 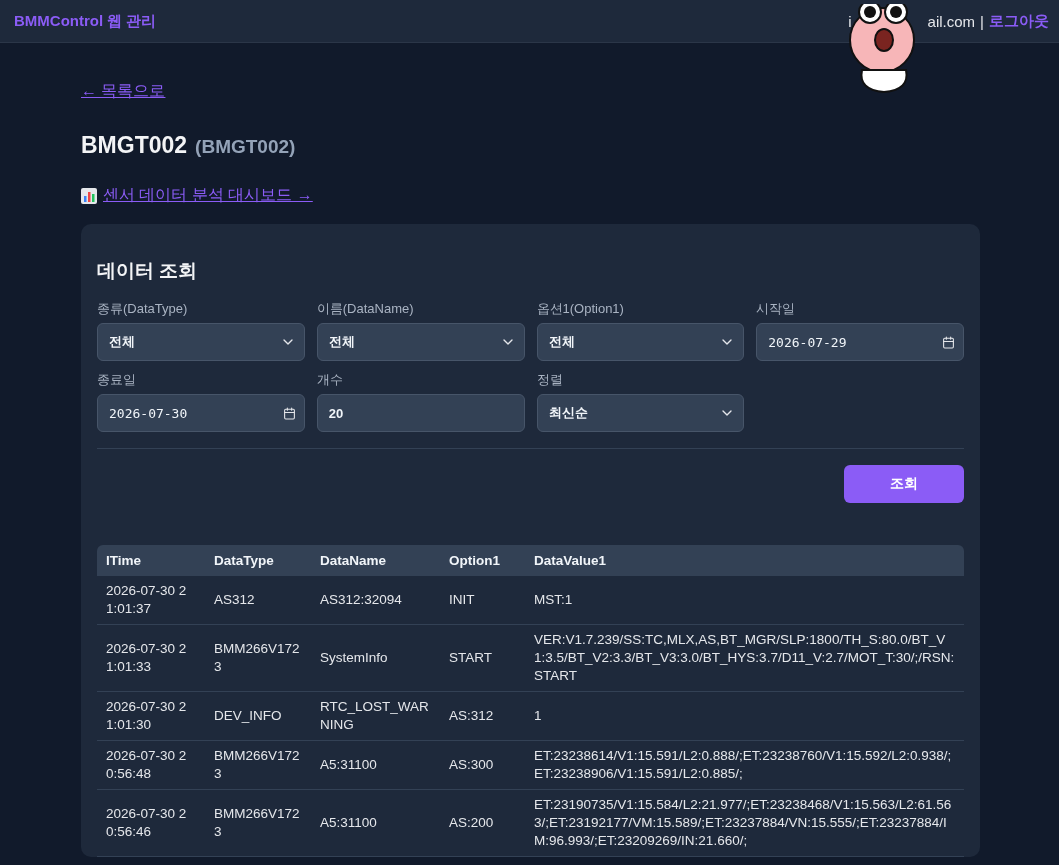 I want to click on column-header: ITime, so click(x=151, y=560).